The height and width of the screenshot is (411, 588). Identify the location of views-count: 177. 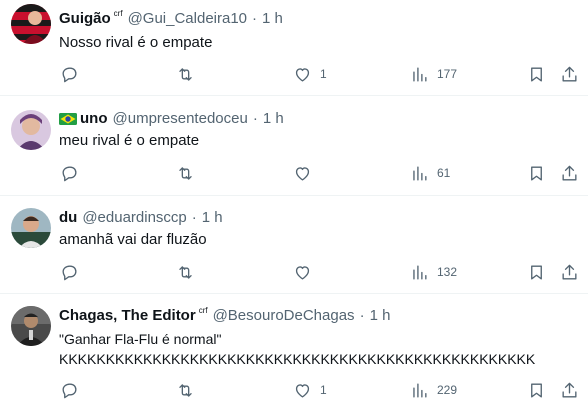
(447, 74).